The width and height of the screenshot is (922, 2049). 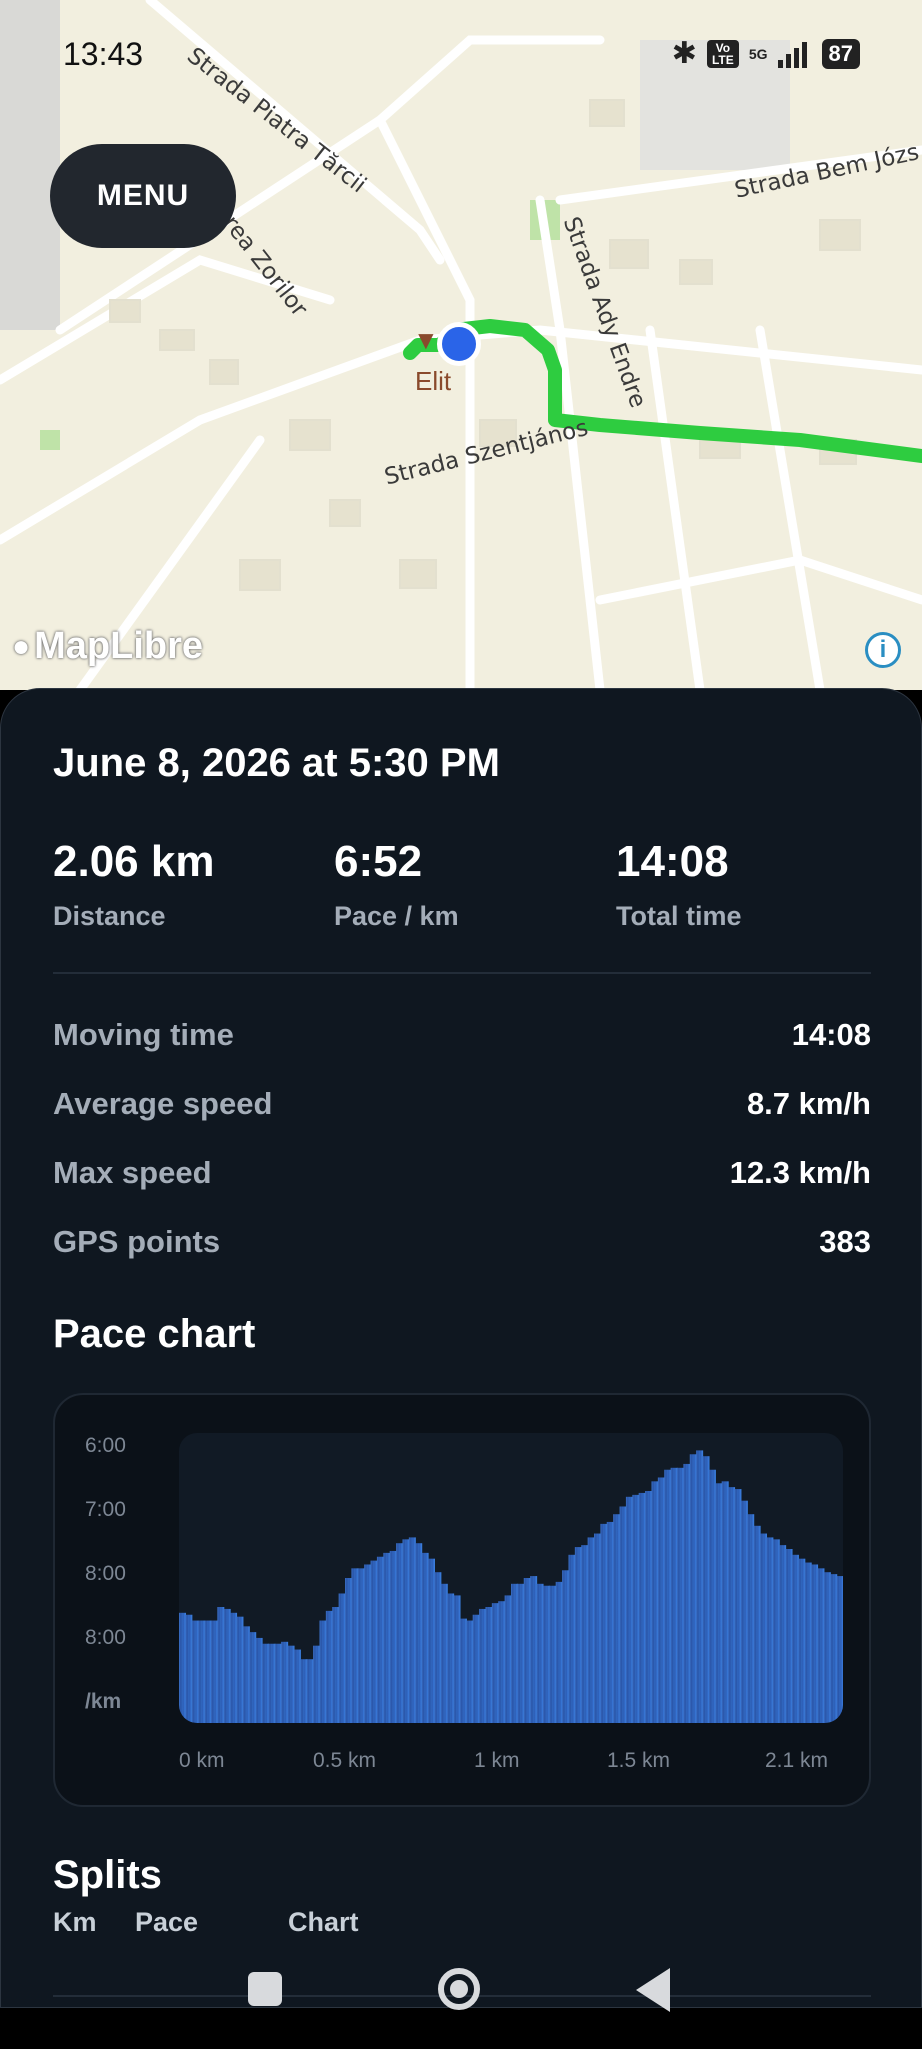 I want to click on x-tick-label: 0.5 km, so click(x=344, y=1760).